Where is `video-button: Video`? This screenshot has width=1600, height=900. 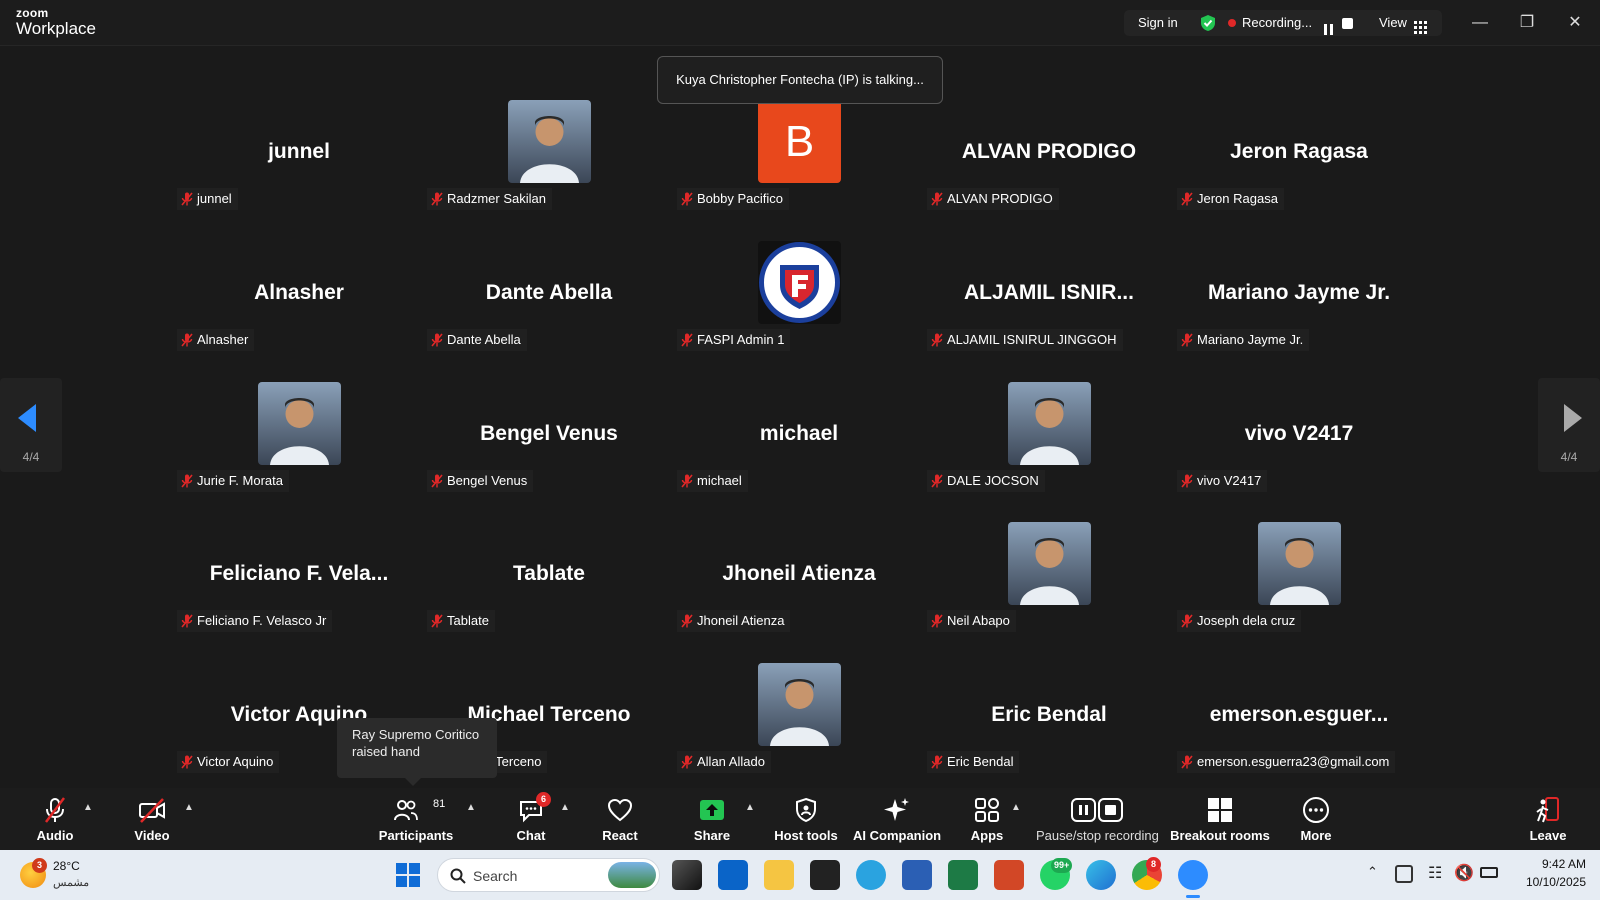
video-button: Video is located at coordinates (152, 819).